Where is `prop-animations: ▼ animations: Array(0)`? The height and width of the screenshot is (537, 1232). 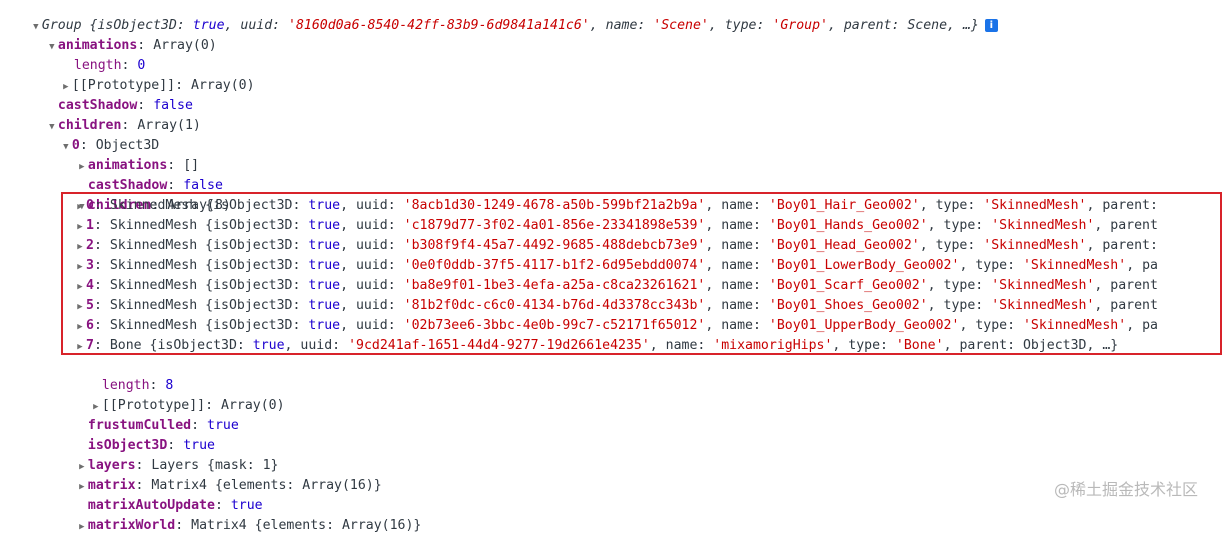 prop-animations: ▼ animations: Array(0) is located at coordinates (123, 34).